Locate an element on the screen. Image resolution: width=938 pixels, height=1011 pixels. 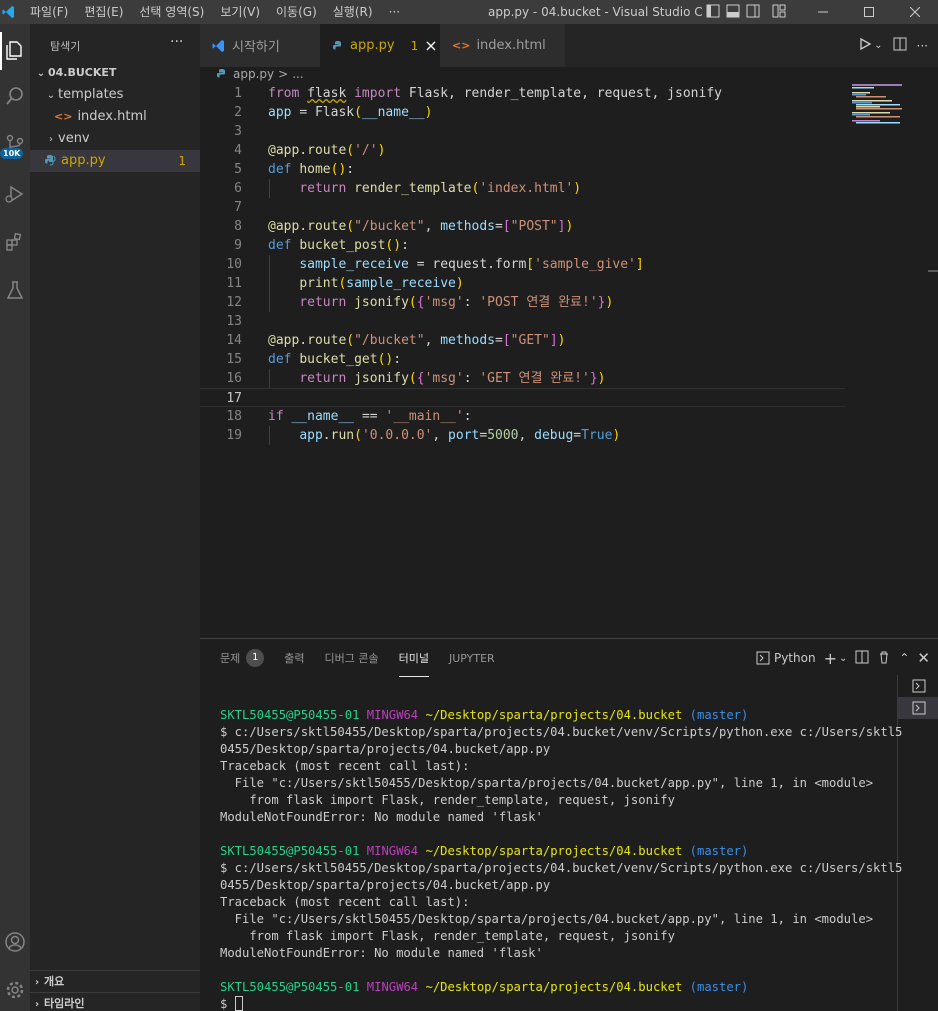
code-line: 6 return render_template('index.html') is located at coordinates (408, 188).